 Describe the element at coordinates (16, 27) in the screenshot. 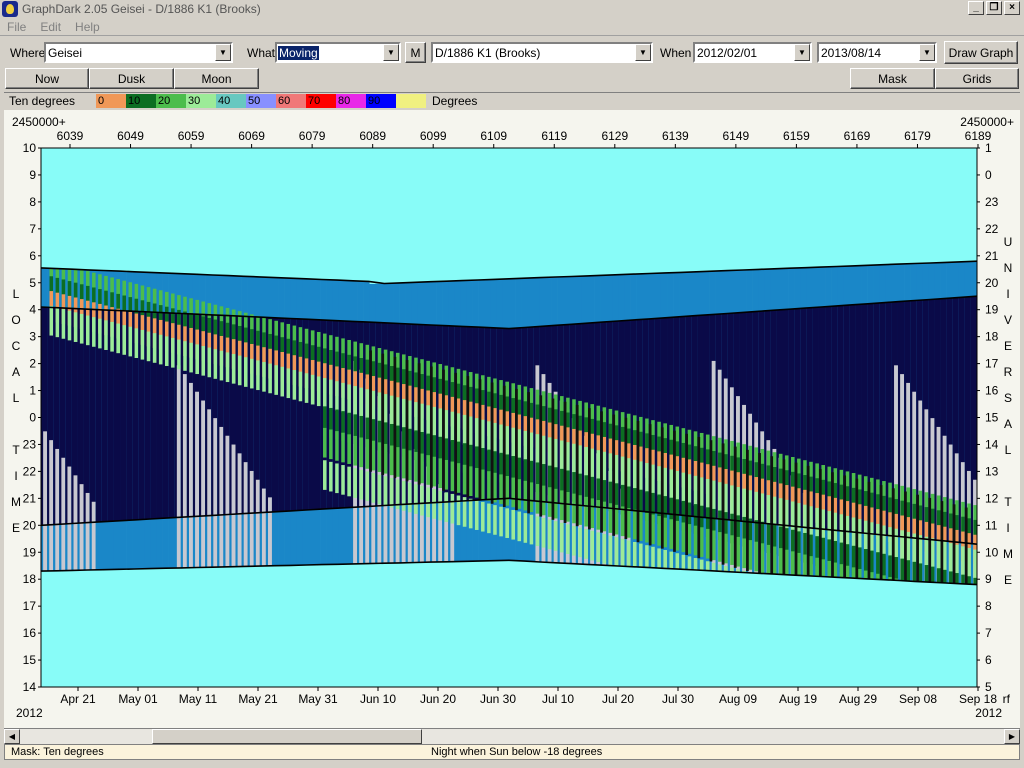

I see `menu-file: File` at that location.